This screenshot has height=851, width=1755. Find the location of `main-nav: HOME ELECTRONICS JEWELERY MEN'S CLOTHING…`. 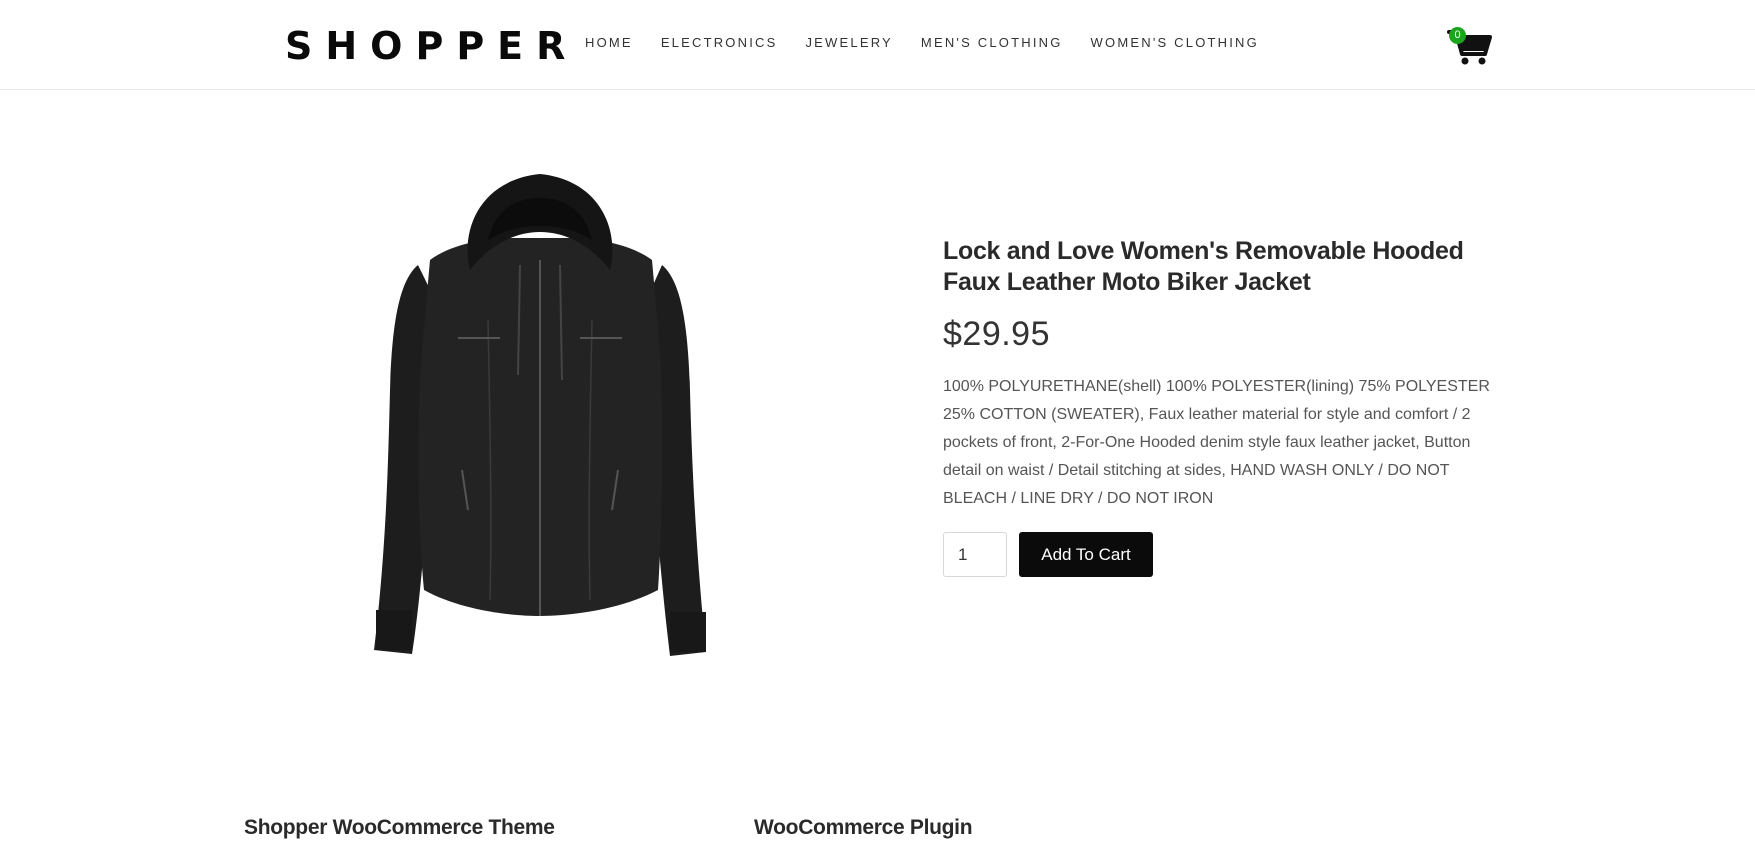

main-nav: HOME ELECTRONICS JEWELERY MEN'S CLOTHING… is located at coordinates (936, 43).